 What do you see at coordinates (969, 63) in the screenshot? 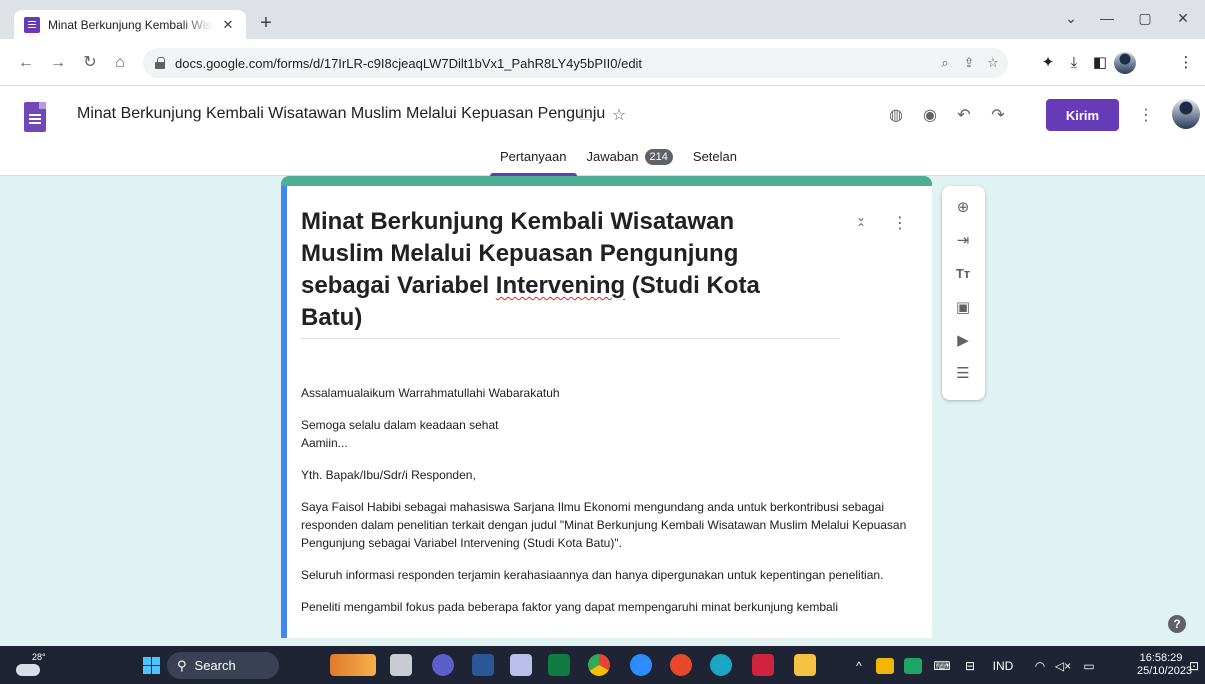
I see `share-icon: ⇪` at bounding box center [969, 63].